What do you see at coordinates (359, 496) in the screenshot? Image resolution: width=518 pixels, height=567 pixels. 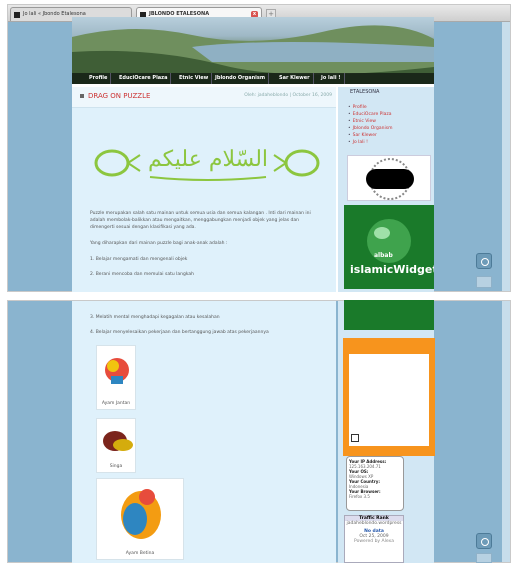 I see `browser-value: Firefox 3.5` at bounding box center [359, 496].